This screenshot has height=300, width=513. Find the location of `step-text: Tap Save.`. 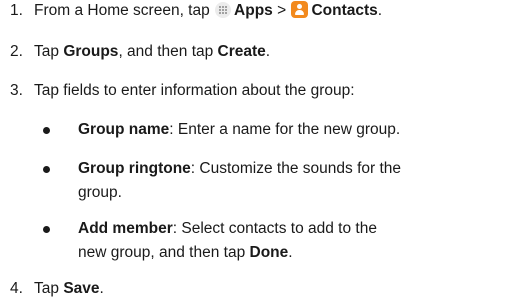

step-text: Tap Save. is located at coordinates (69, 289).